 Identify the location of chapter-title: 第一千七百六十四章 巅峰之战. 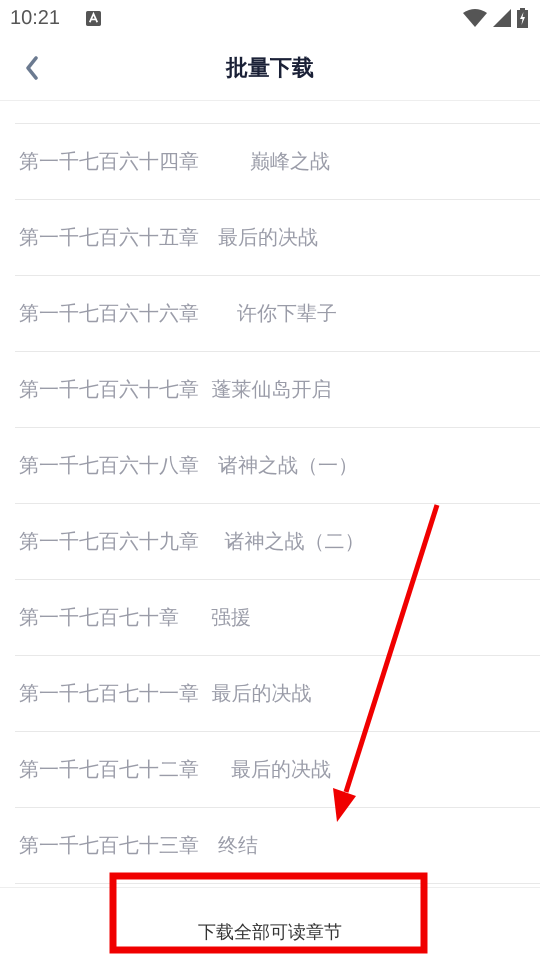
(174, 161).